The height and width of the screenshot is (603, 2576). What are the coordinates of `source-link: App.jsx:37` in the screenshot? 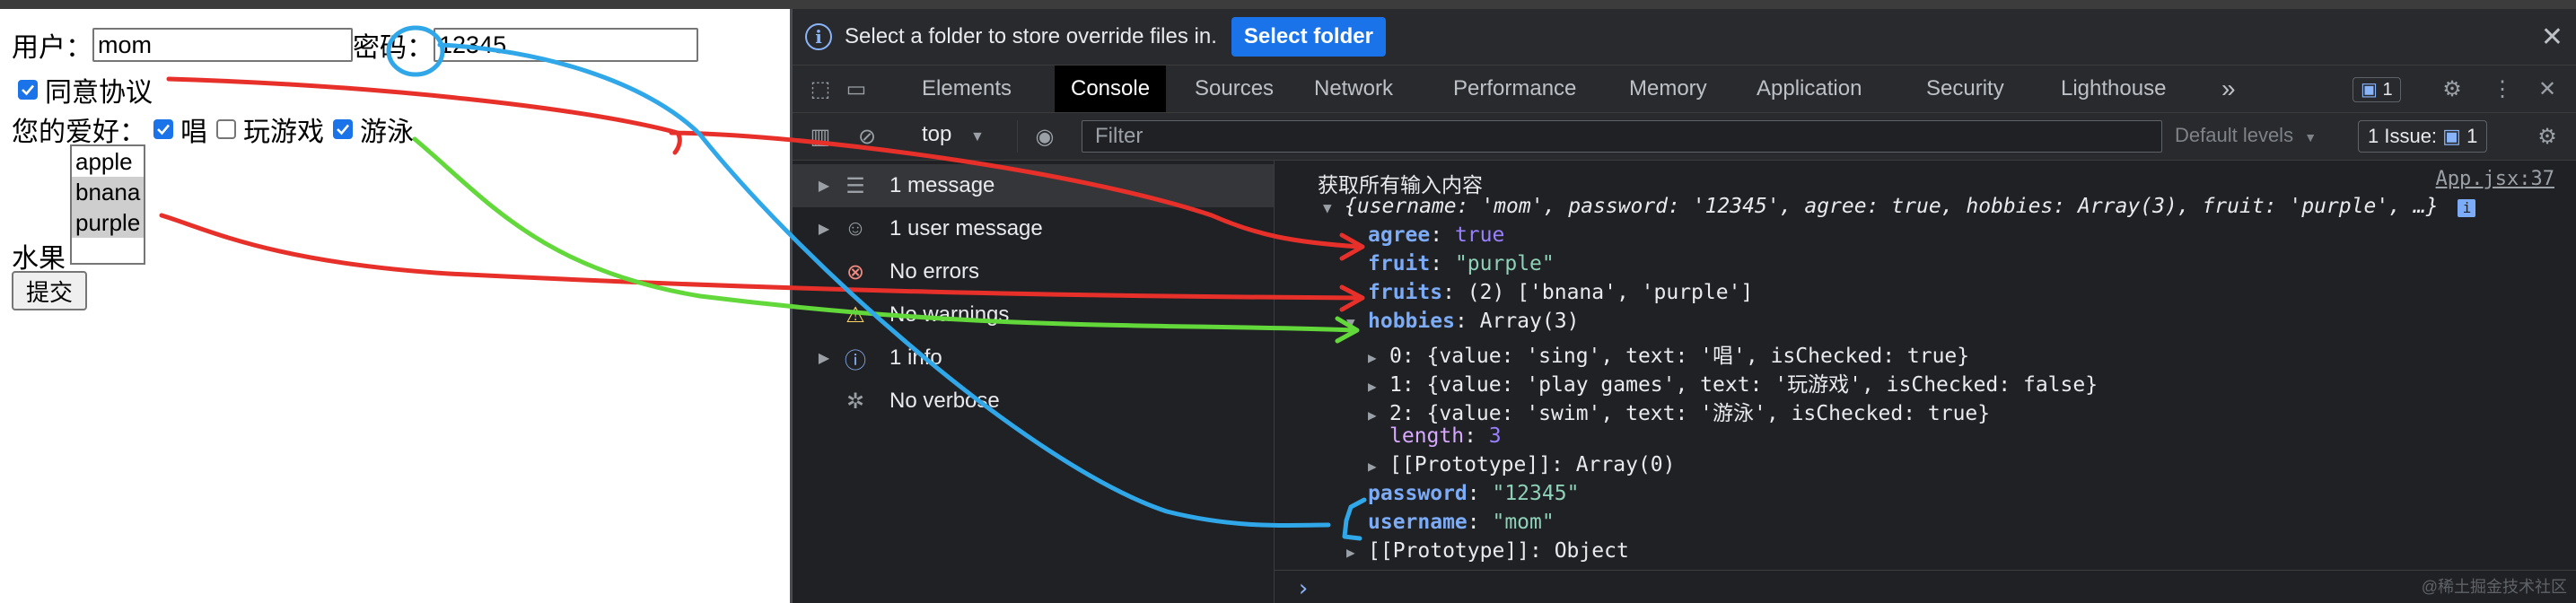 It's located at (2495, 179).